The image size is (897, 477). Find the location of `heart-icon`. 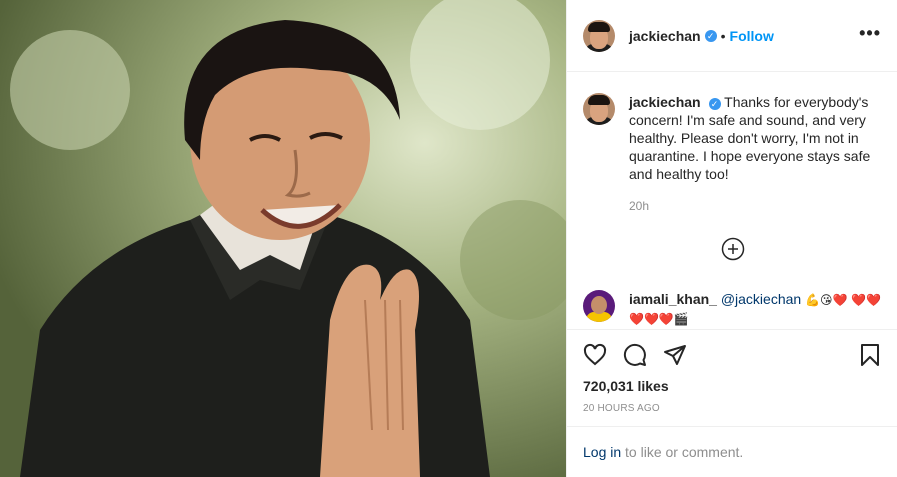

heart-icon is located at coordinates (595, 355).